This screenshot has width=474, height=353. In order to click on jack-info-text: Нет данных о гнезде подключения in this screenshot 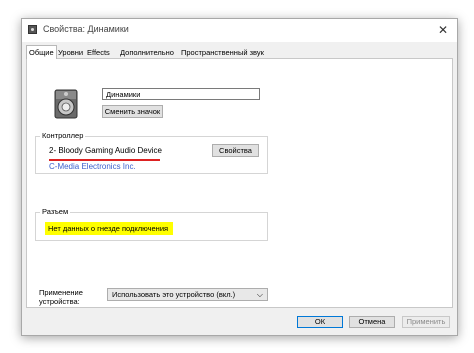, I will do `click(109, 228)`.